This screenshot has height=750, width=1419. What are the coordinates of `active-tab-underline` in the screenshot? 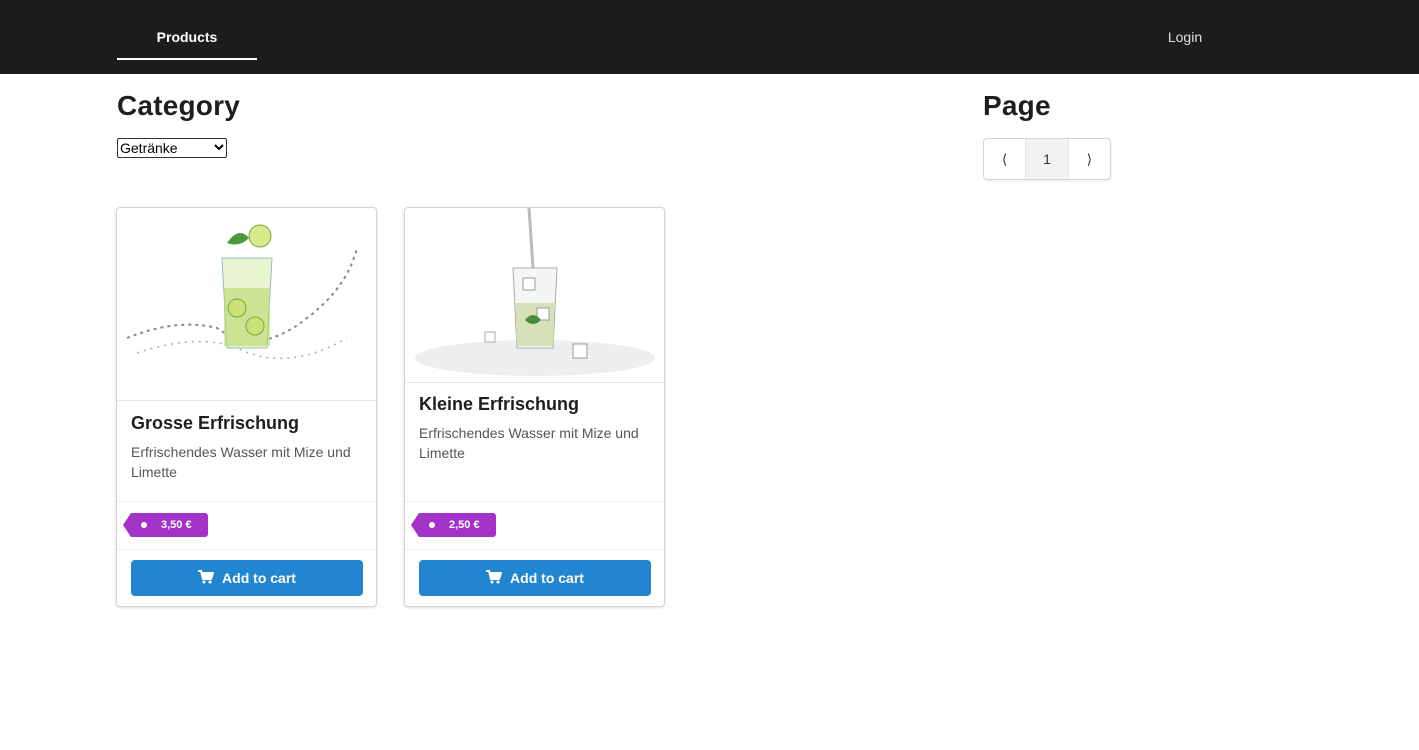 It's located at (187, 59).